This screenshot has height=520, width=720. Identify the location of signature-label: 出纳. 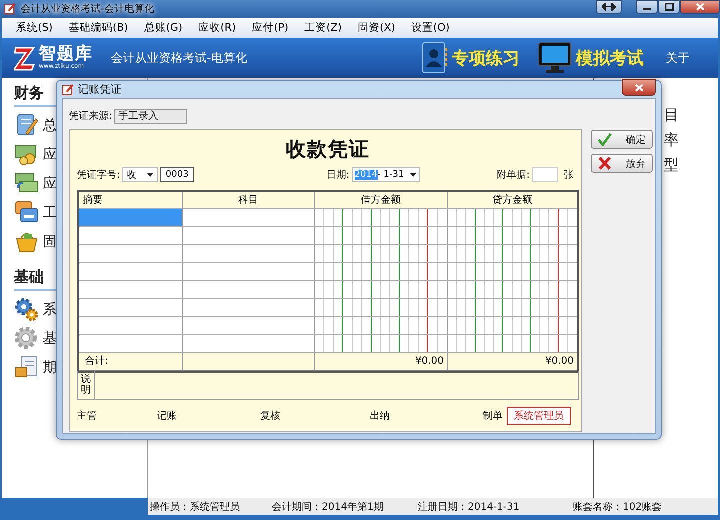
(380, 417).